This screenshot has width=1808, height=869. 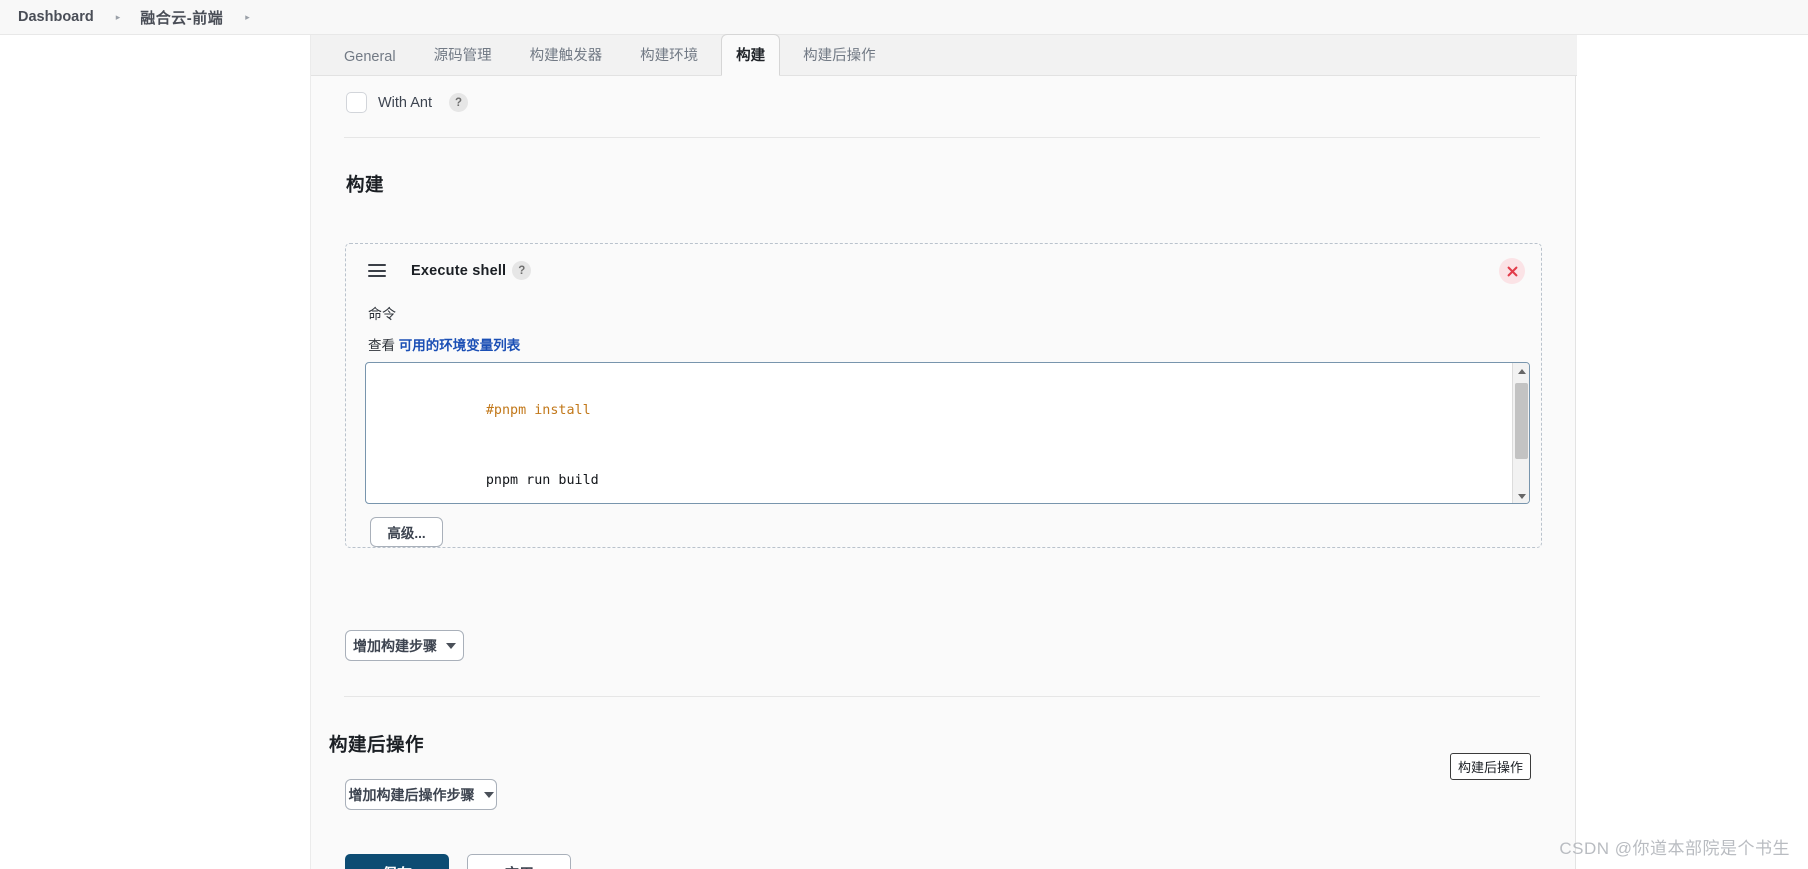 What do you see at coordinates (566, 55) in the screenshot?
I see `tab-build-triggers: 构建触发器` at bounding box center [566, 55].